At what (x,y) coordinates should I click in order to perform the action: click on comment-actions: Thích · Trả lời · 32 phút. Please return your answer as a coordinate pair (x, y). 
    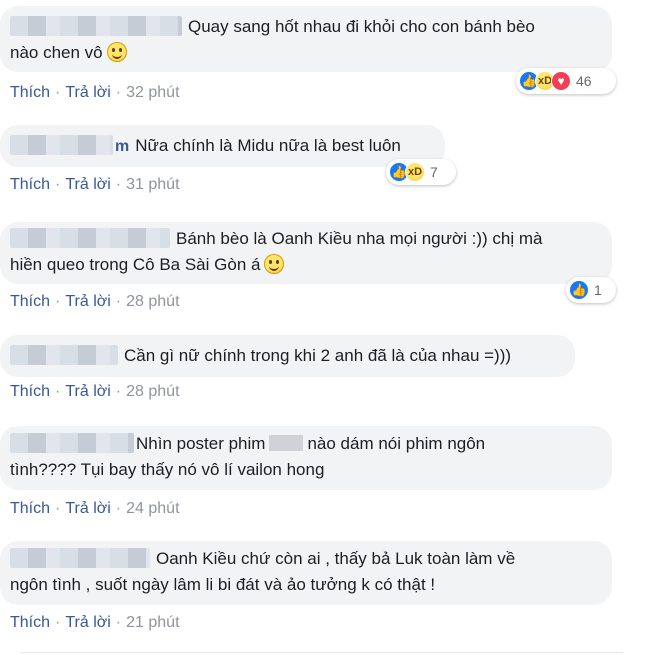
    Looking at the image, I should click on (95, 93).